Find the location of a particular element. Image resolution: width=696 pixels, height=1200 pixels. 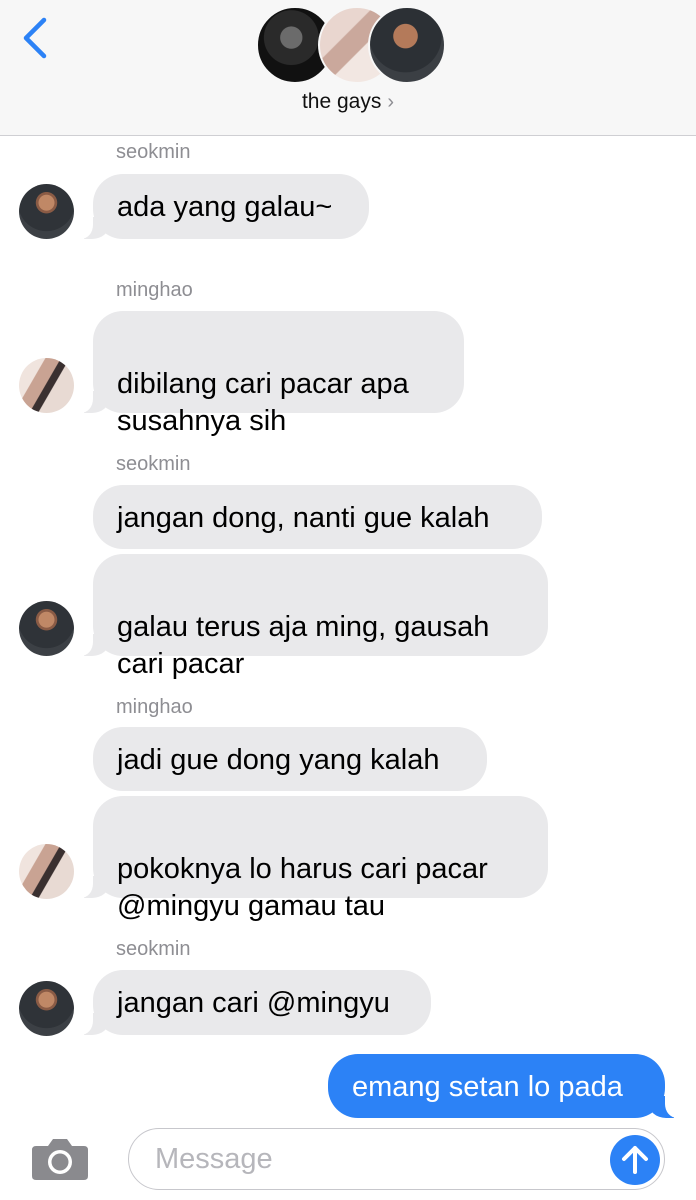

chevron-right-icon: › is located at coordinates (391, 102).